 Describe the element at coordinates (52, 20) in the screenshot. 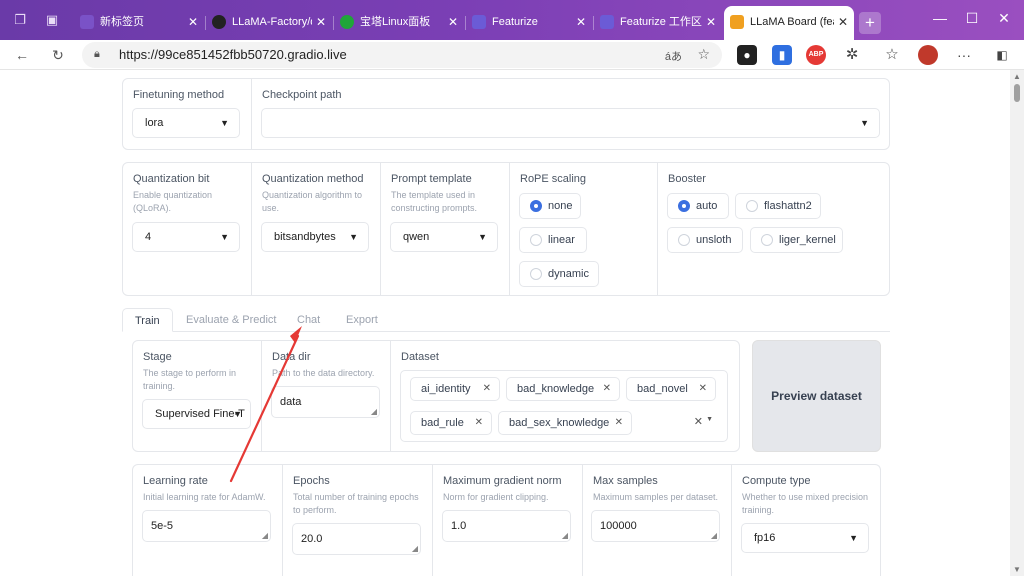

I see `tab-actions-icon: ▣` at that location.